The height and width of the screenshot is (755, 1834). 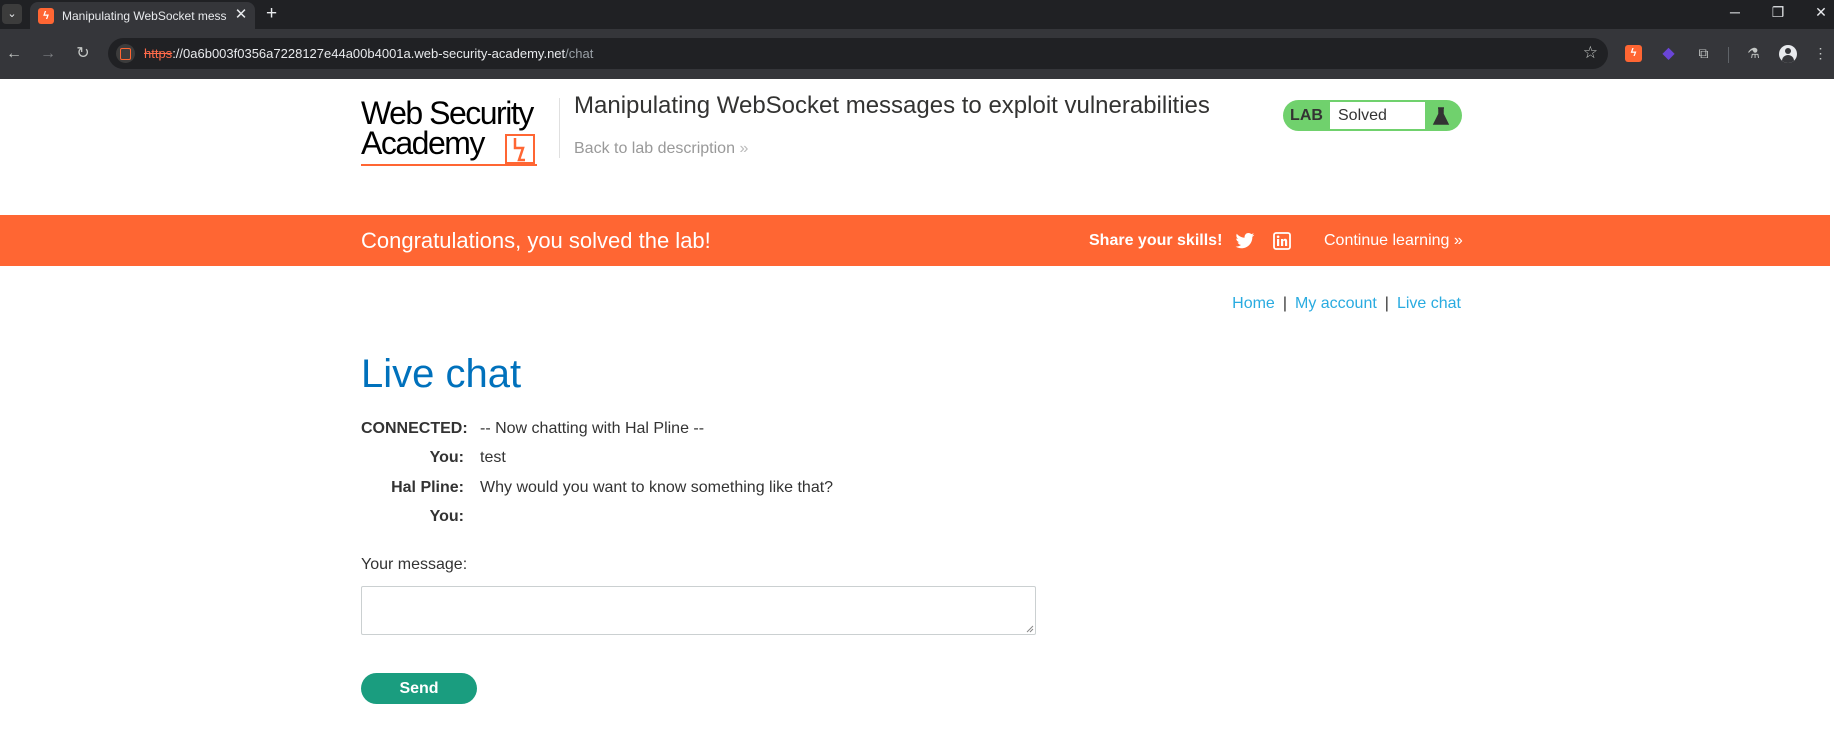 I want to click on lab-status-widget: LAB Solved, so click(x=1372, y=115).